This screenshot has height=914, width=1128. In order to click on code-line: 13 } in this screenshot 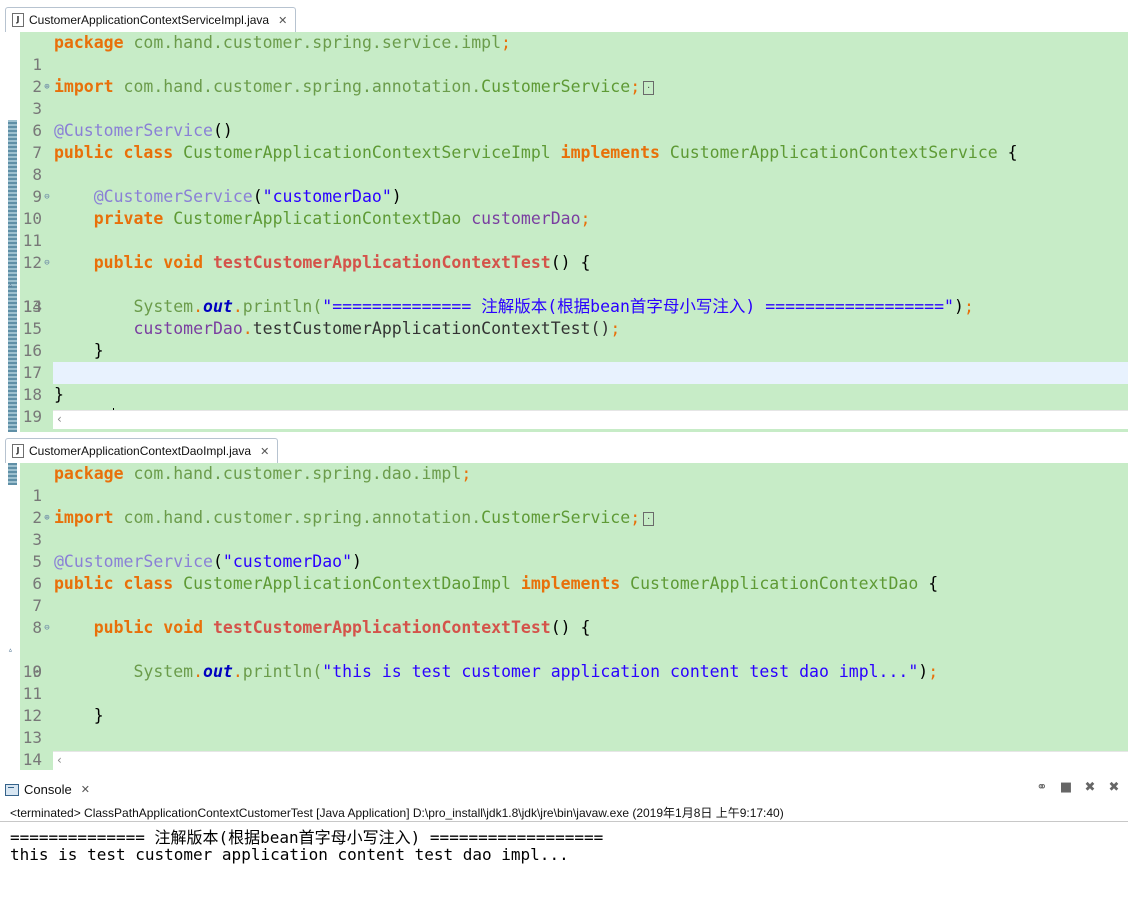, I will do `click(63, 726)`.